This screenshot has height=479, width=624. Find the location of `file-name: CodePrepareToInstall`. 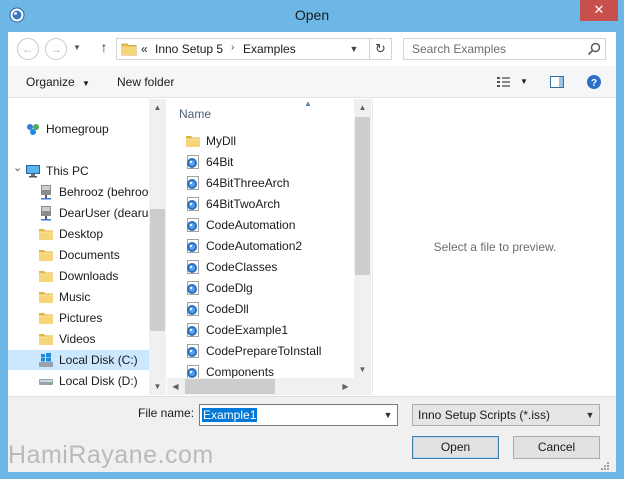

file-name: CodePrepareToInstall is located at coordinates (264, 351).